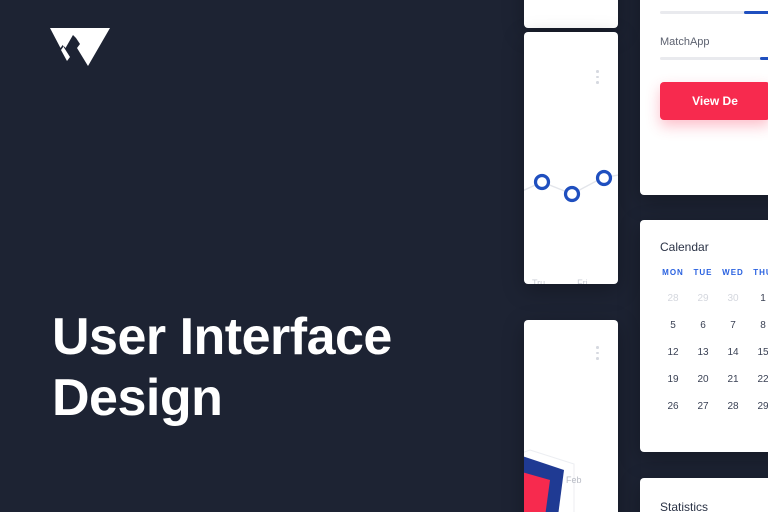  Describe the element at coordinates (80, 50) in the screenshot. I see `w-logo-icon` at that location.